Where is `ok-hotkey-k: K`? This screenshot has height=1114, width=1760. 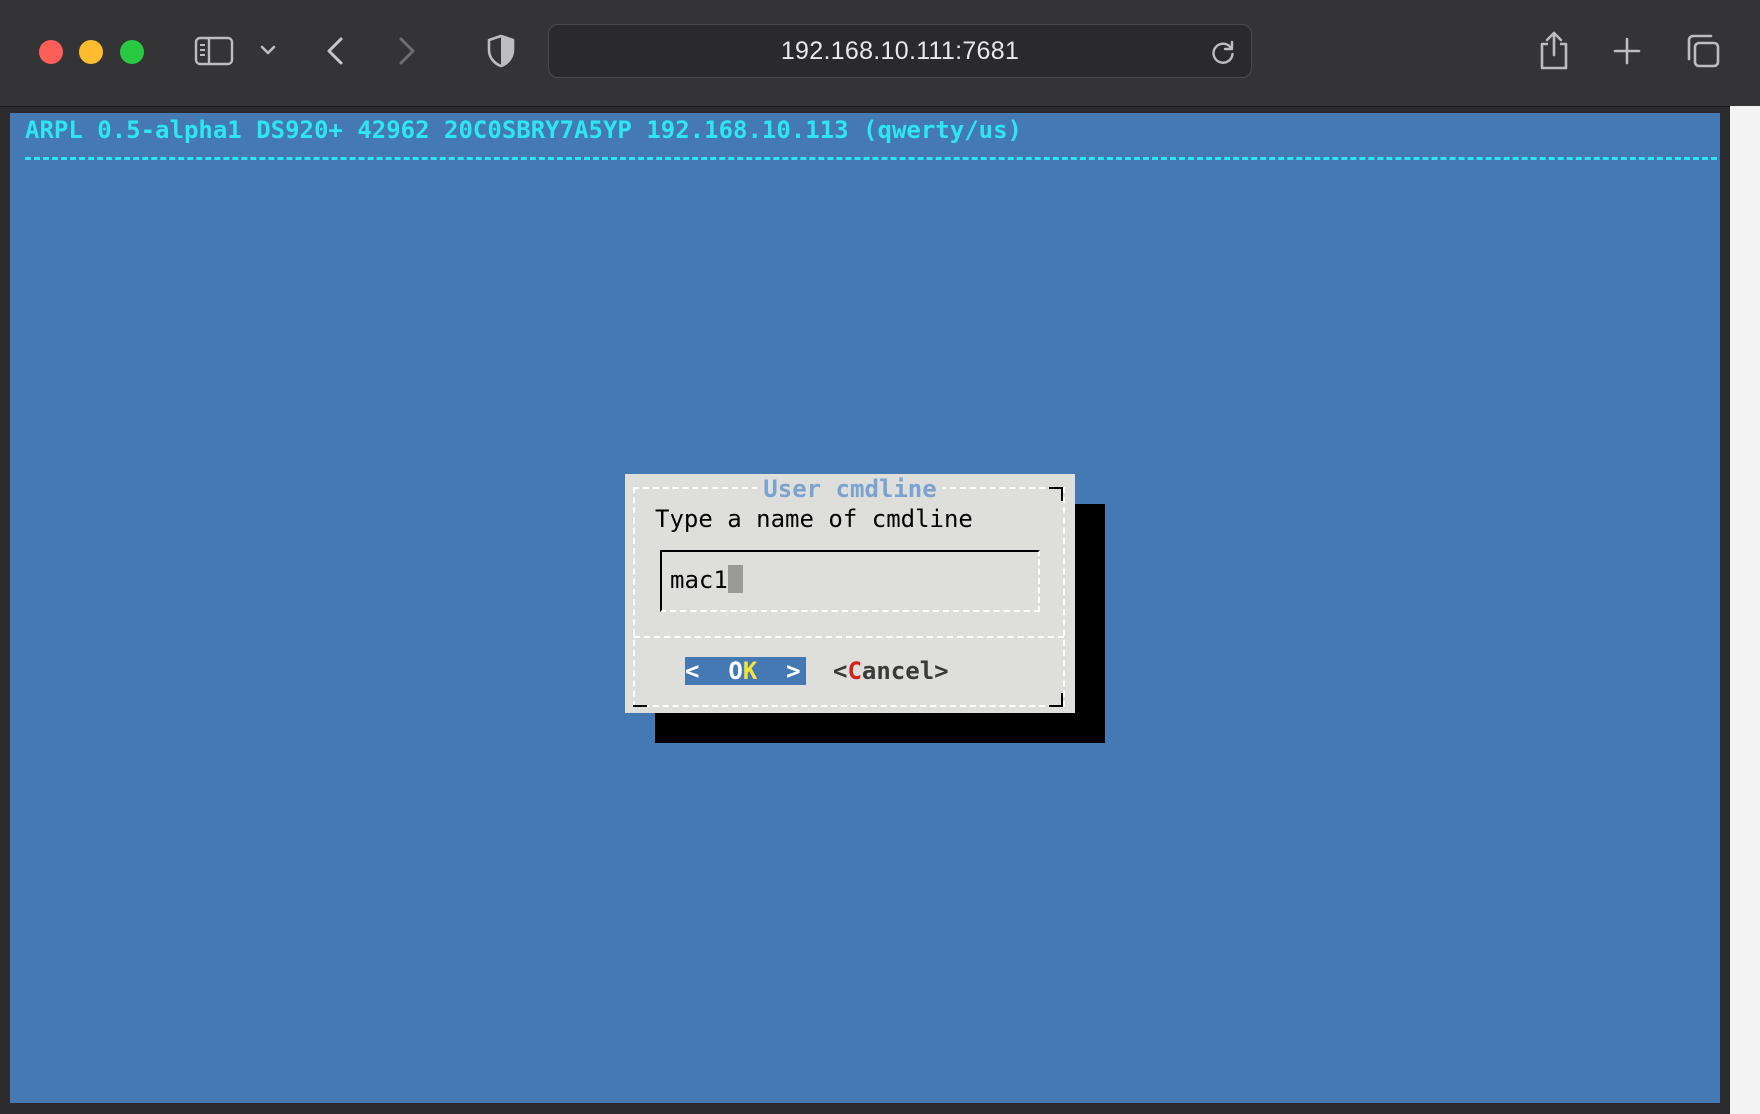
ok-hotkey-k: K is located at coordinates (750, 671).